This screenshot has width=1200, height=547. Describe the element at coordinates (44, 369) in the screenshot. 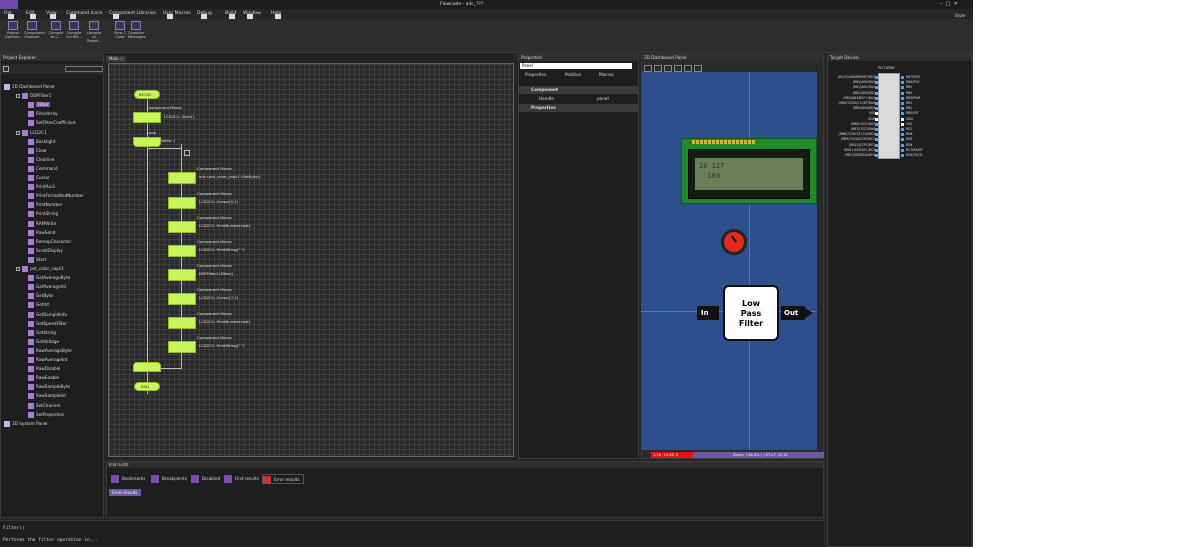

I see `tree-item: RawDisable` at that location.